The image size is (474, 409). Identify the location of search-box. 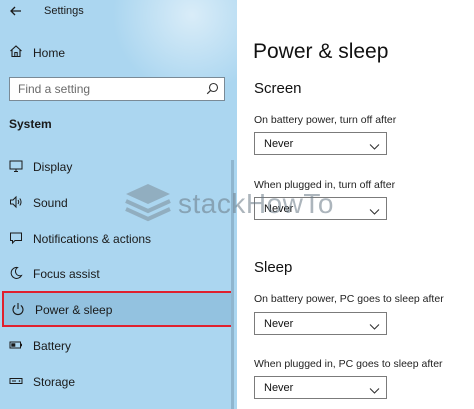
(117, 89).